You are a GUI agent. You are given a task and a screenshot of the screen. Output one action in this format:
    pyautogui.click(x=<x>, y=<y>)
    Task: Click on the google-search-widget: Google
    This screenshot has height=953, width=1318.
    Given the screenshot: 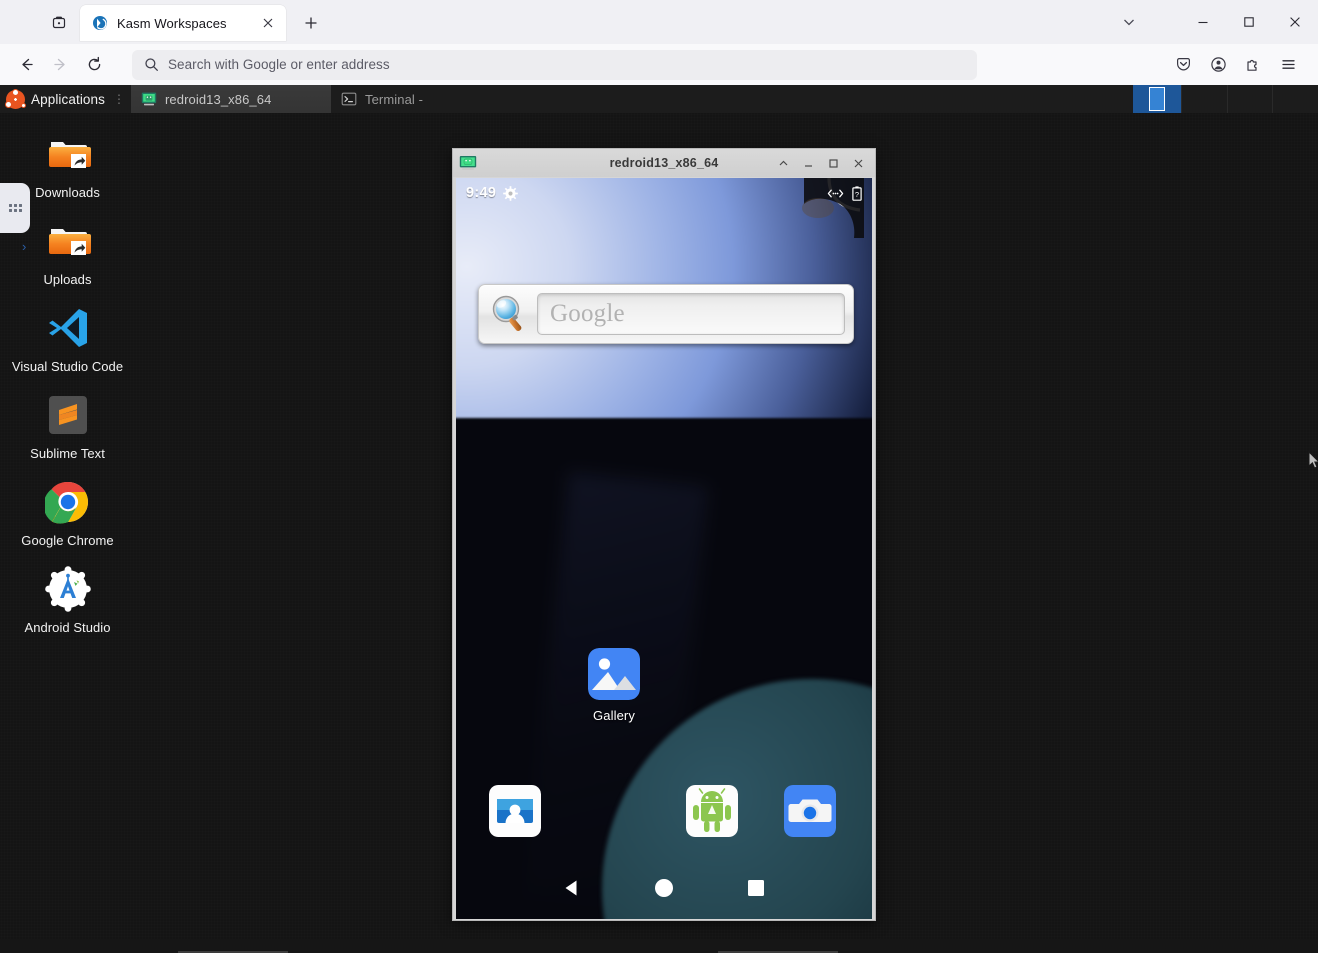 What is the action you would take?
    pyautogui.click(x=666, y=314)
    